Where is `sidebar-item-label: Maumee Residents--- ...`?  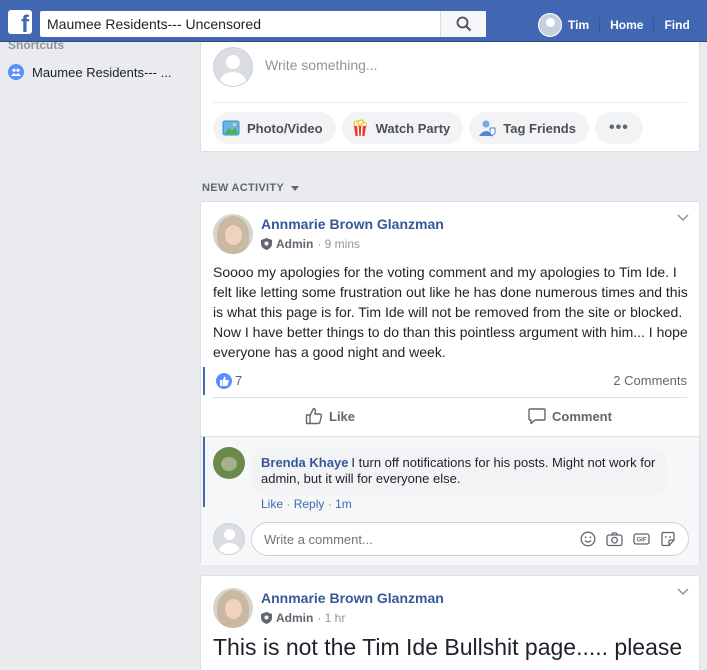 sidebar-item-label: Maumee Residents--- ... is located at coordinates (102, 72).